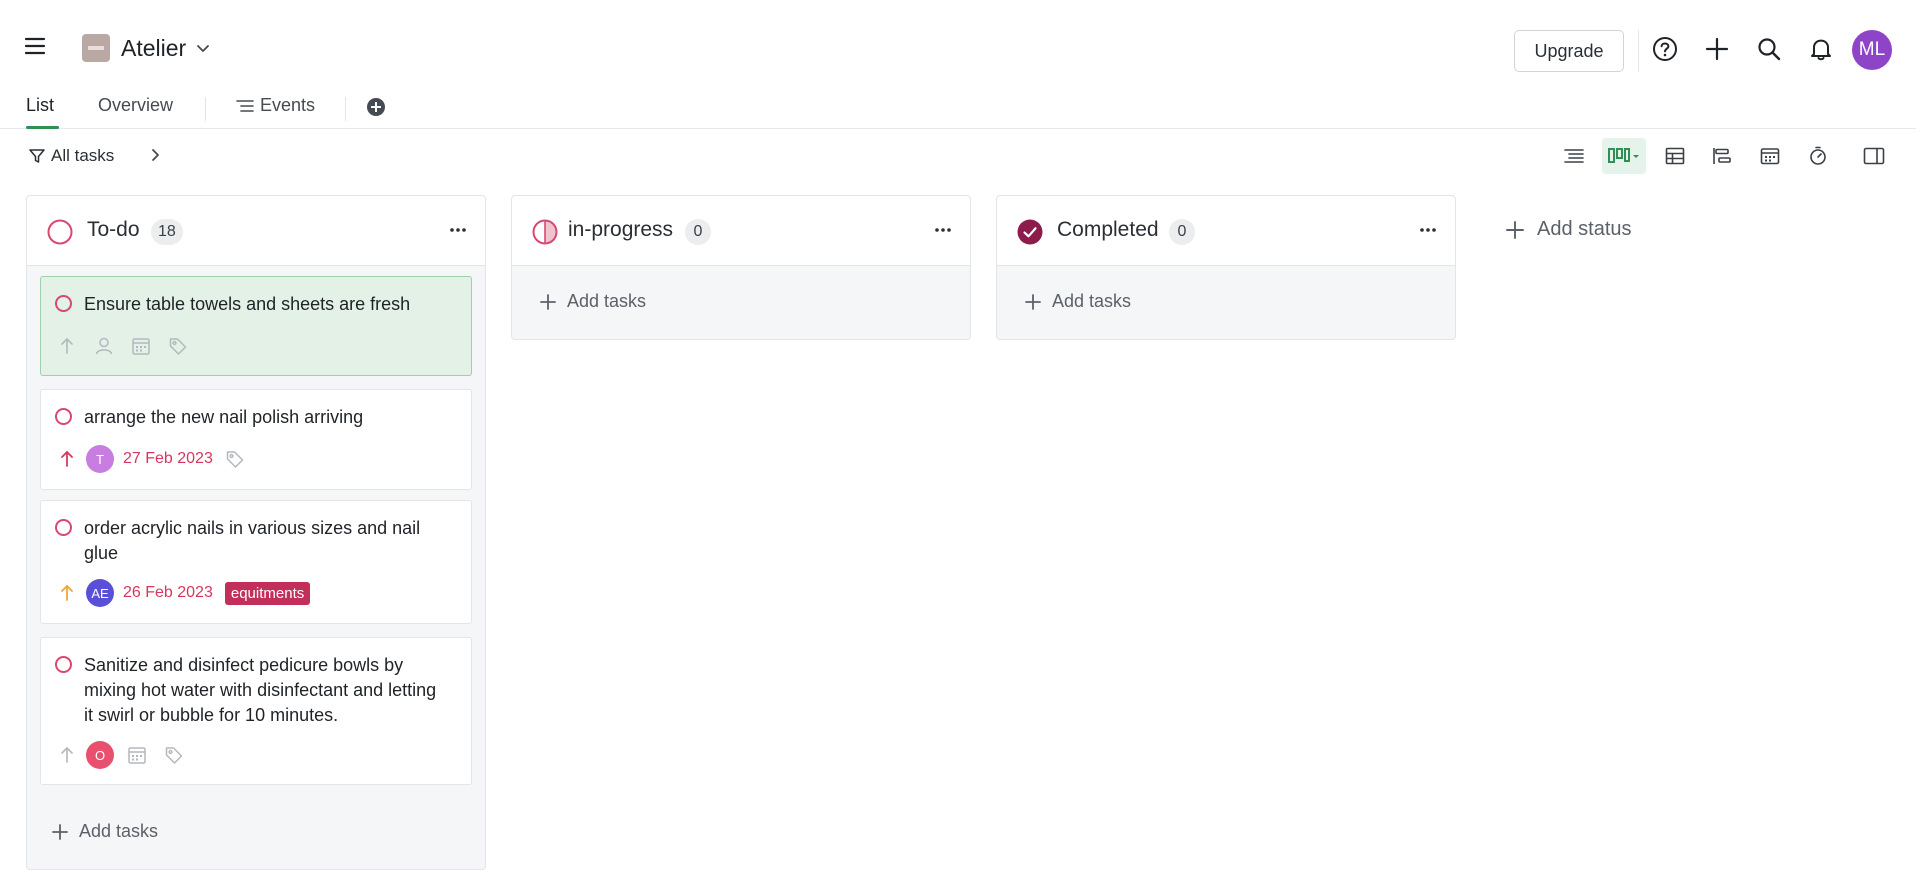  Describe the element at coordinates (376, 107) in the screenshot. I see `add-view-icon` at that location.